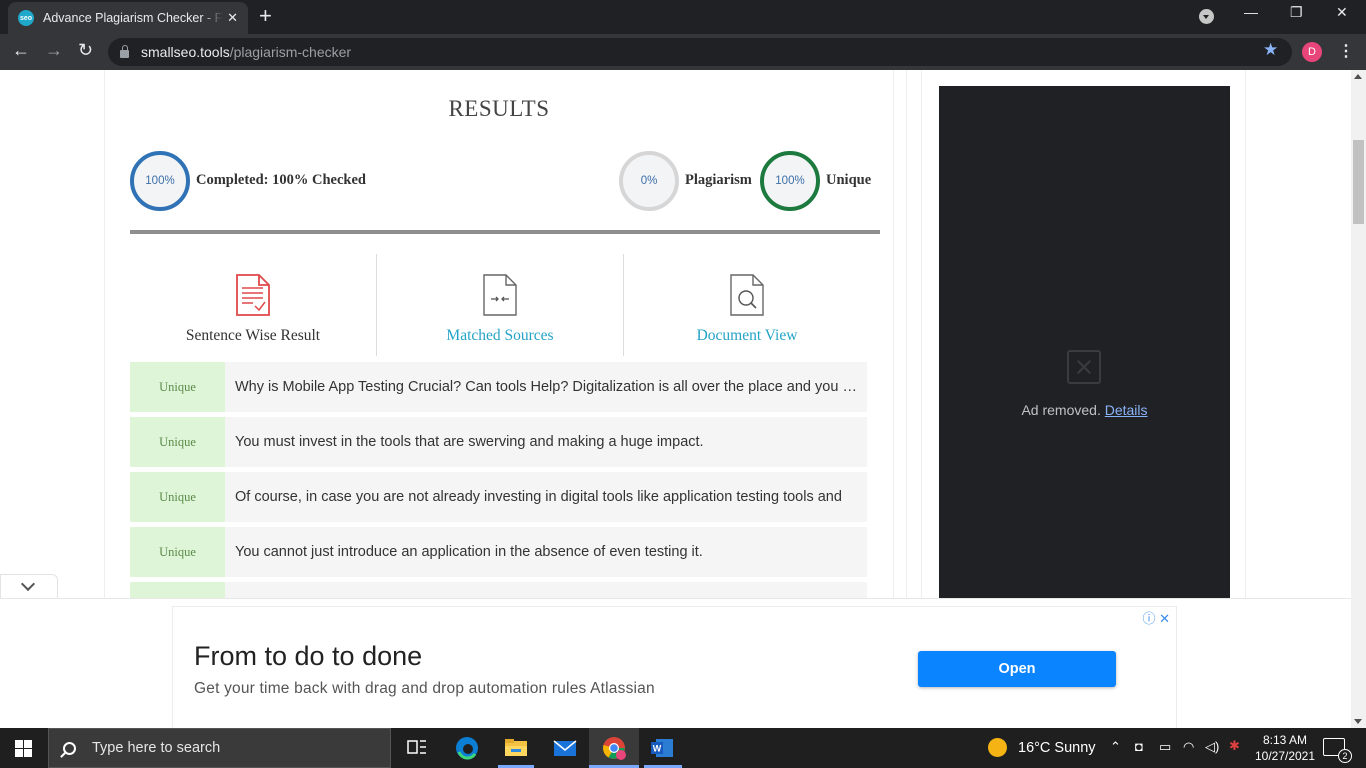  What do you see at coordinates (565, 748) in the screenshot?
I see `mail-icon` at bounding box center [565, 748].